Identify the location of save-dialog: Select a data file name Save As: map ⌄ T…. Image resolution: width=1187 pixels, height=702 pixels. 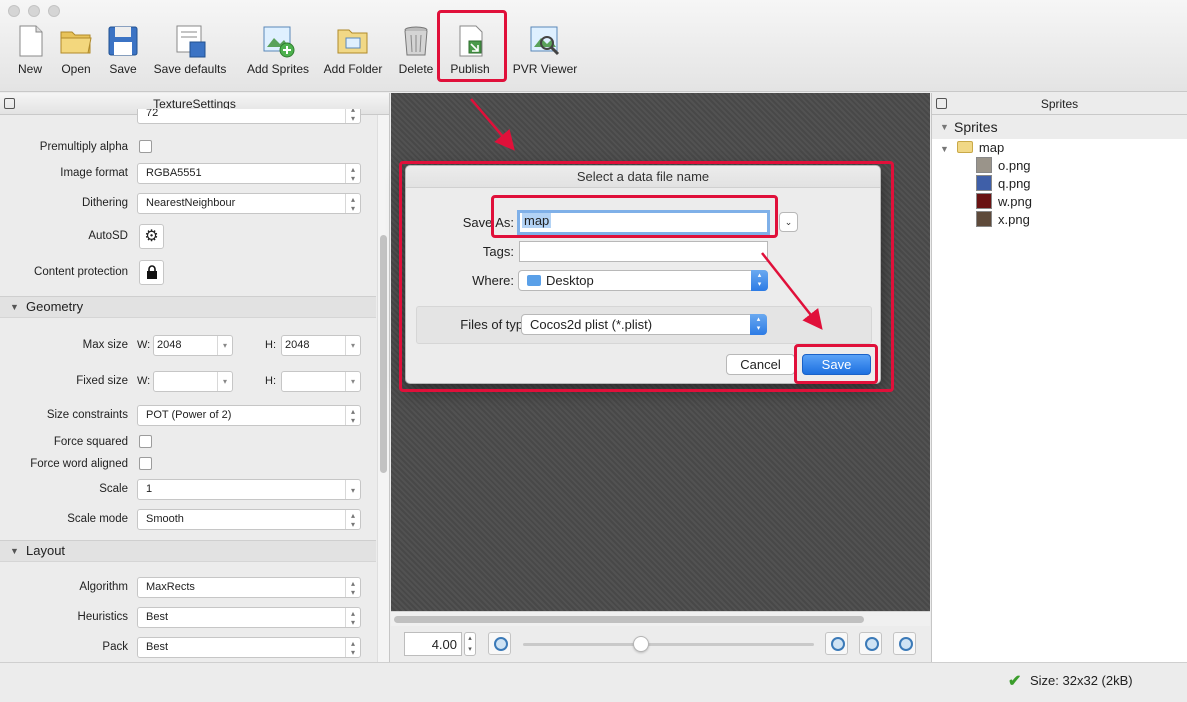
(643, 274).